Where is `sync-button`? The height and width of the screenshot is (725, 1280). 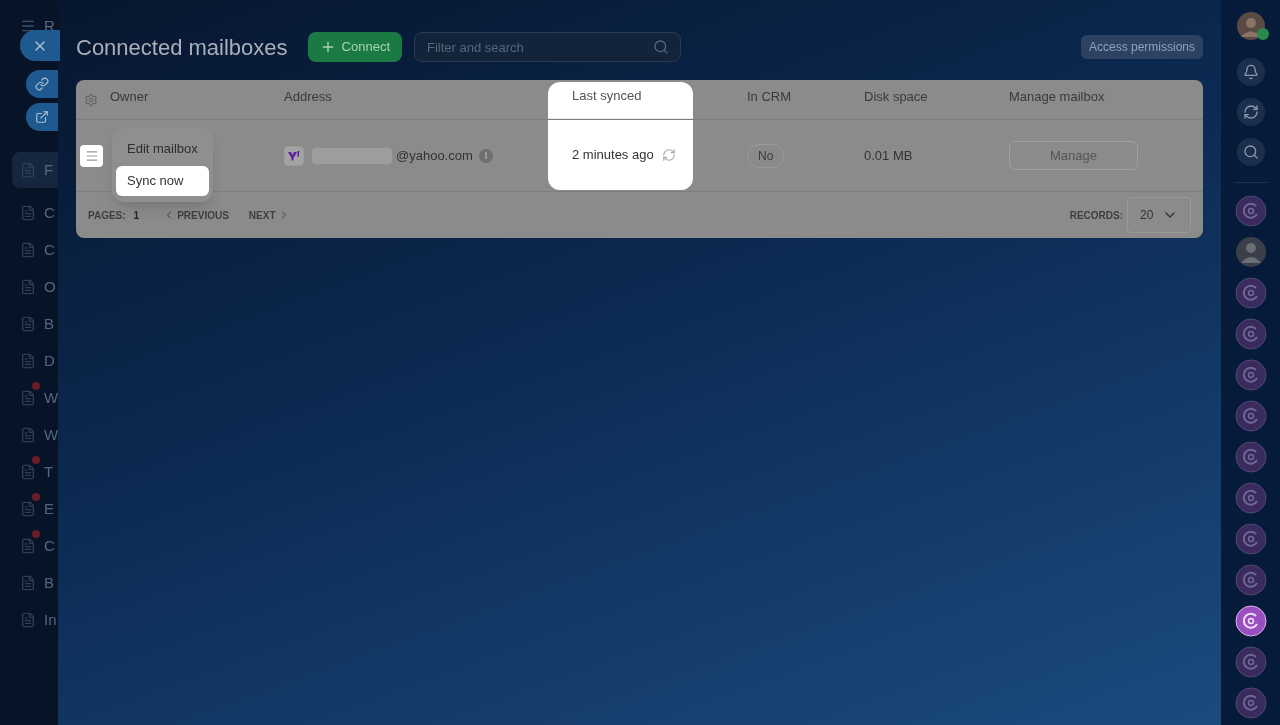 sync-button is located at coordinates (1251, 112).